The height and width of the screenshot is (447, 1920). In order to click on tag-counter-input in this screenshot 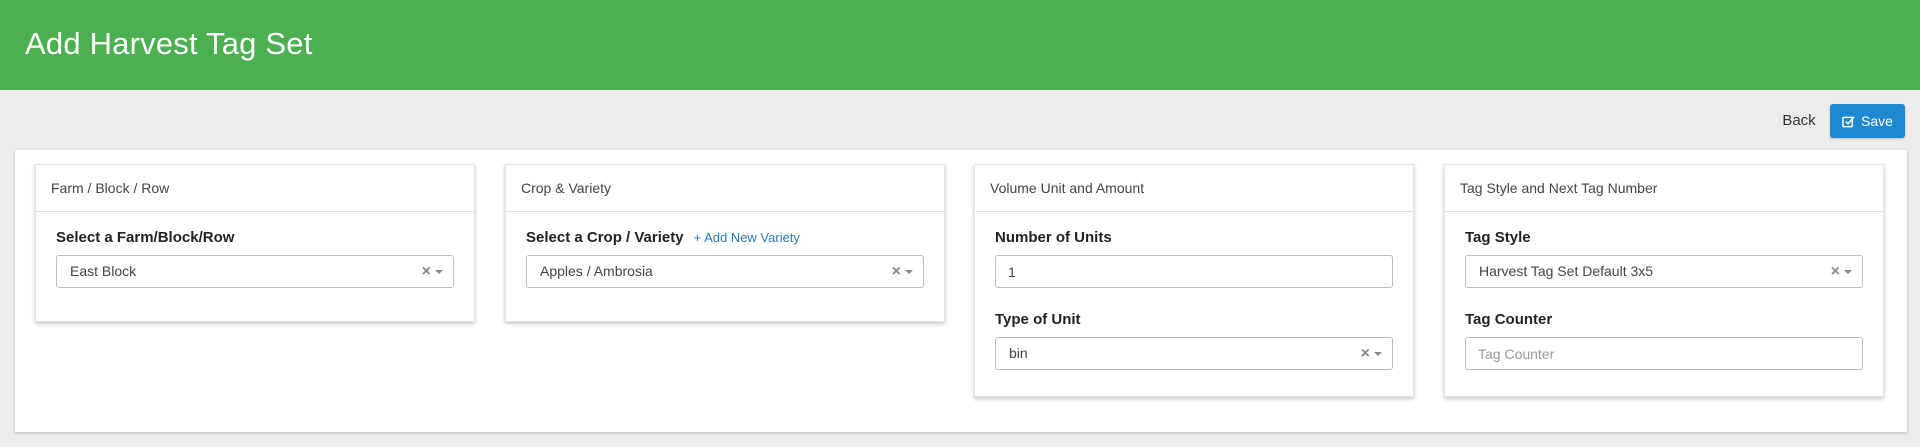, I will do `click(1664, 353)`.